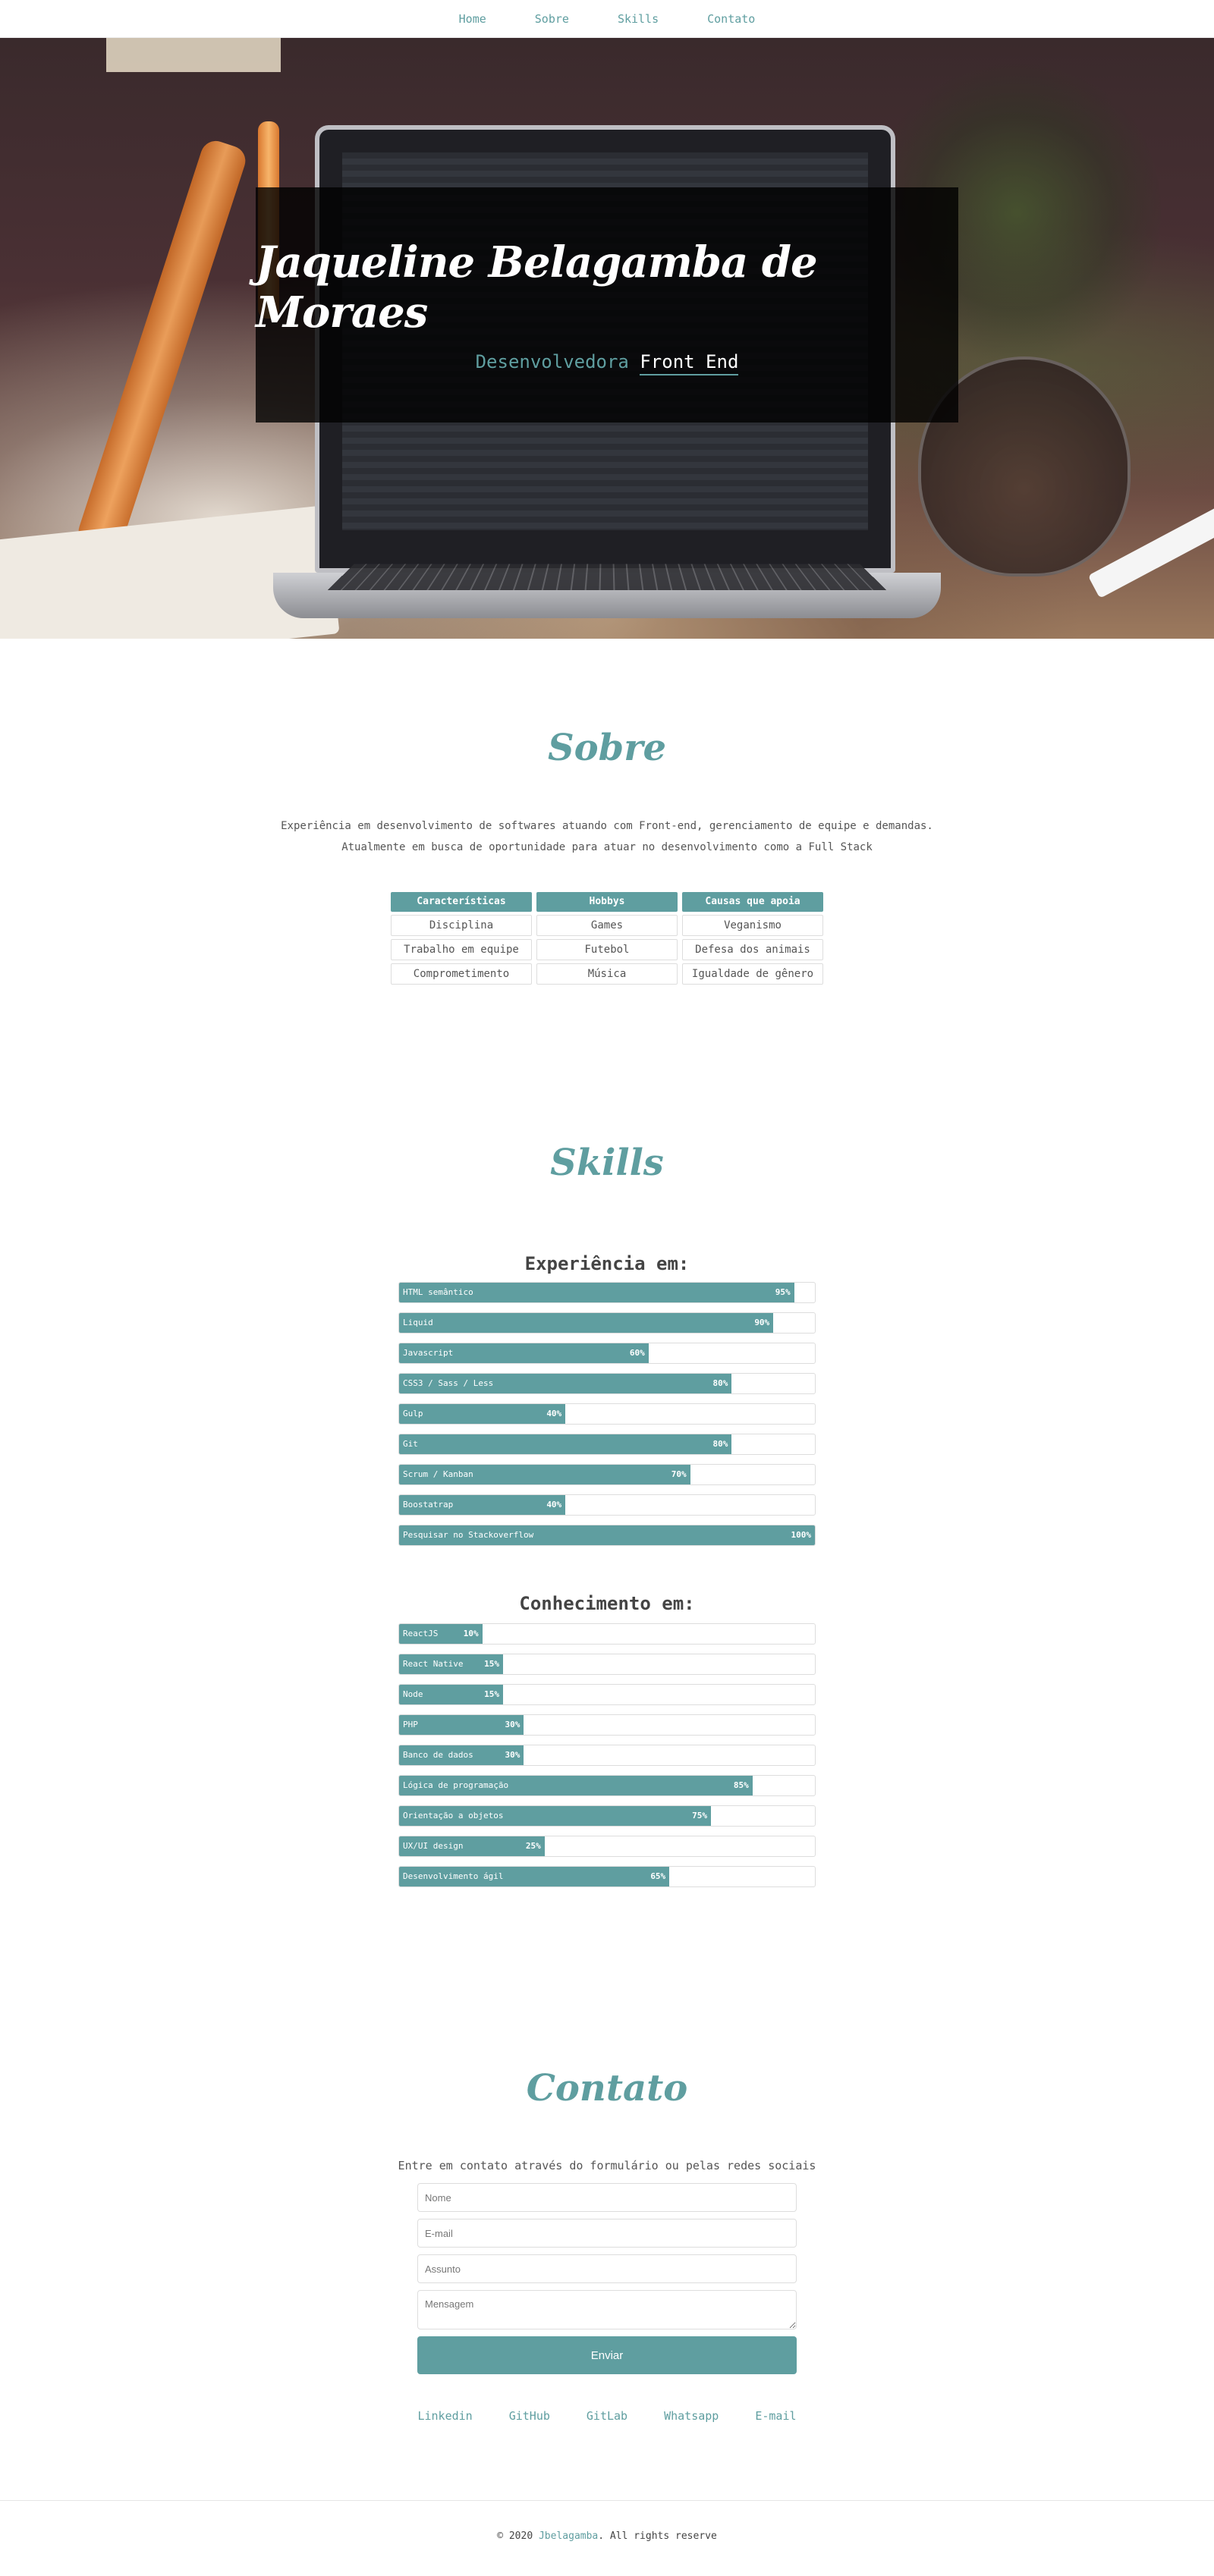  What do you see at coordinates (607, 949) in the screenshot?
I see `table-cell: Futebol` at bounding box center [607, 949].